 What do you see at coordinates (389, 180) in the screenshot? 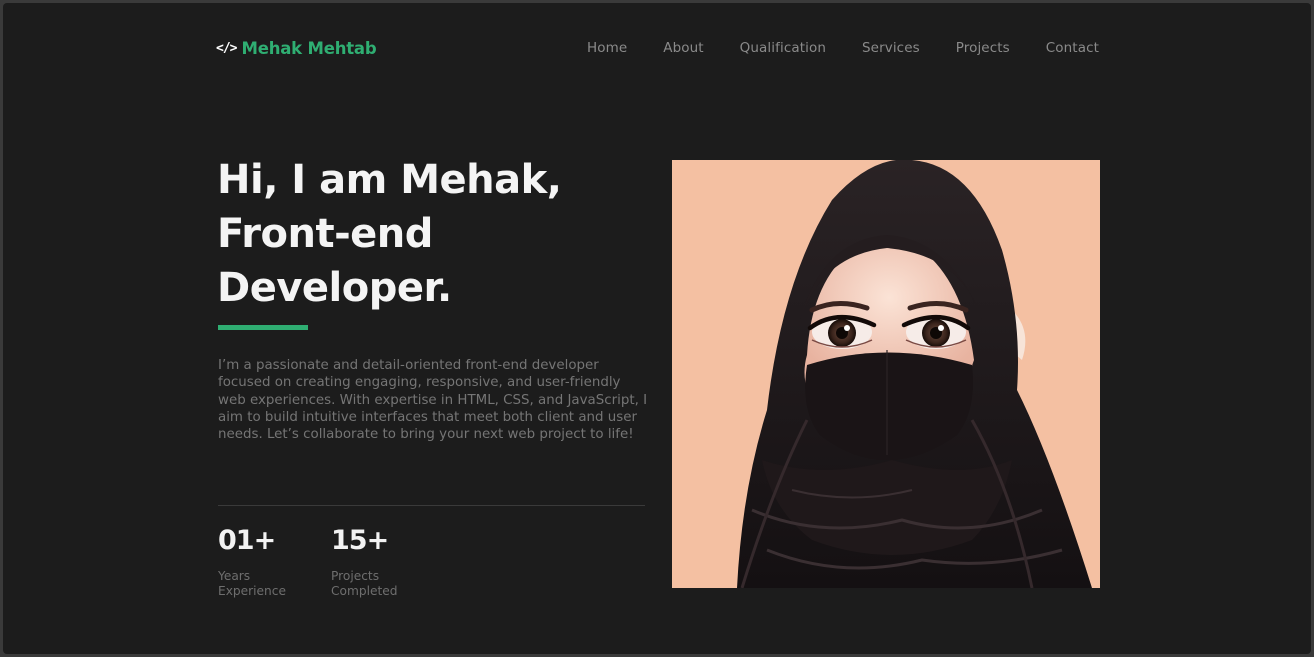
I see `hero-title-line-1: Hi, I am Mehak,` at bounding box center [389, 180].